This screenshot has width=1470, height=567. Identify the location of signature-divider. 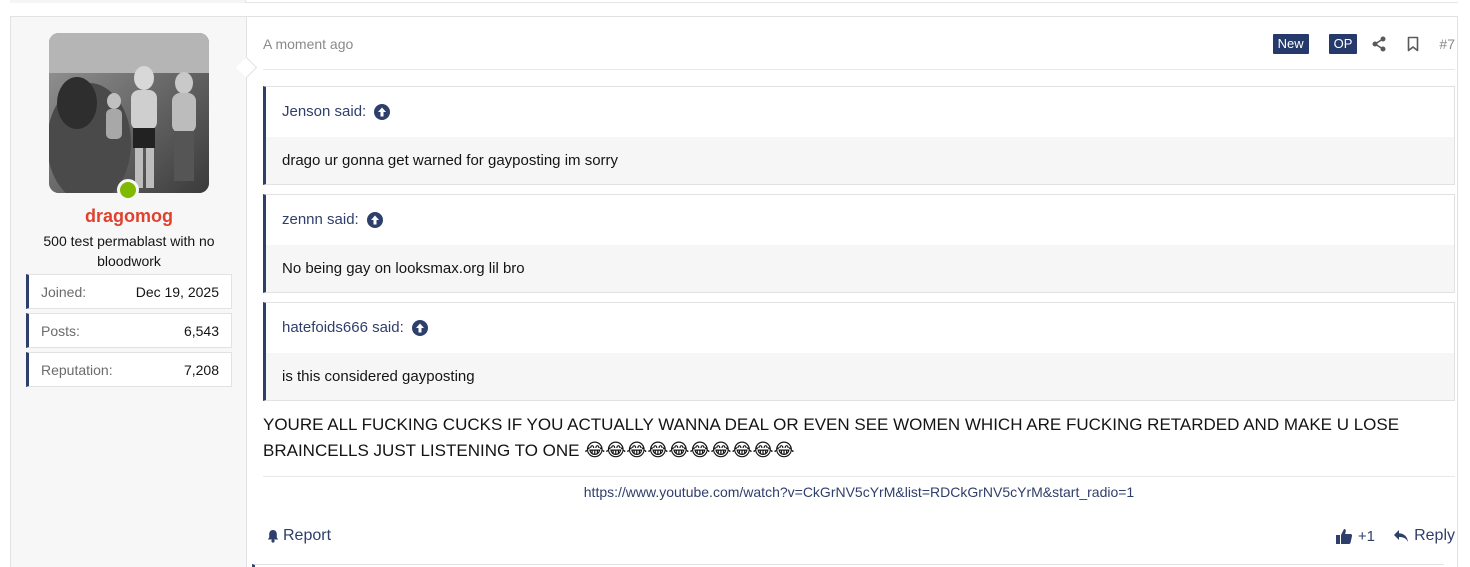
(859, 476).